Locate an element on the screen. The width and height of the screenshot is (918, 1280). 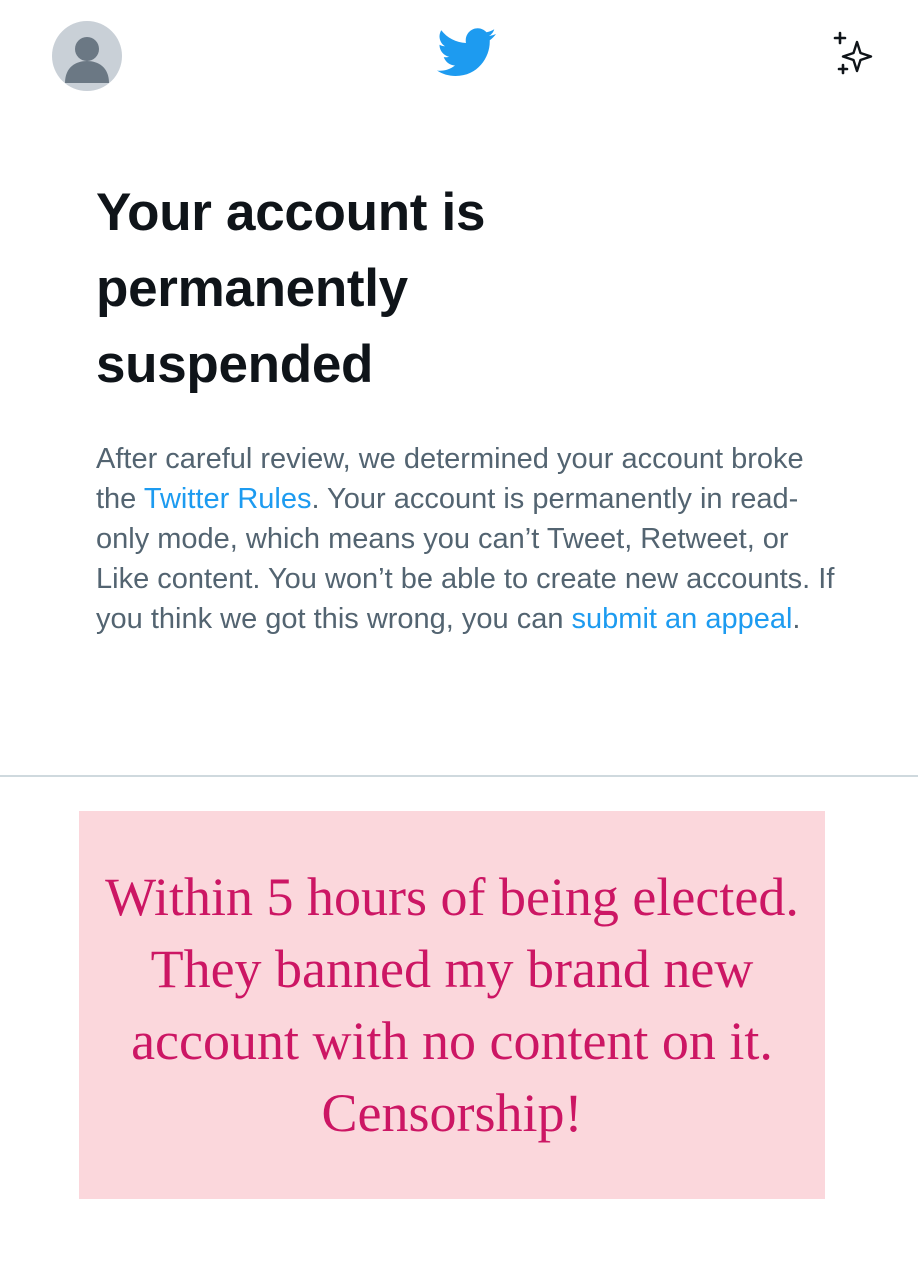
page-title: Your account is permanently suspended is located at coordinates (291, 288).